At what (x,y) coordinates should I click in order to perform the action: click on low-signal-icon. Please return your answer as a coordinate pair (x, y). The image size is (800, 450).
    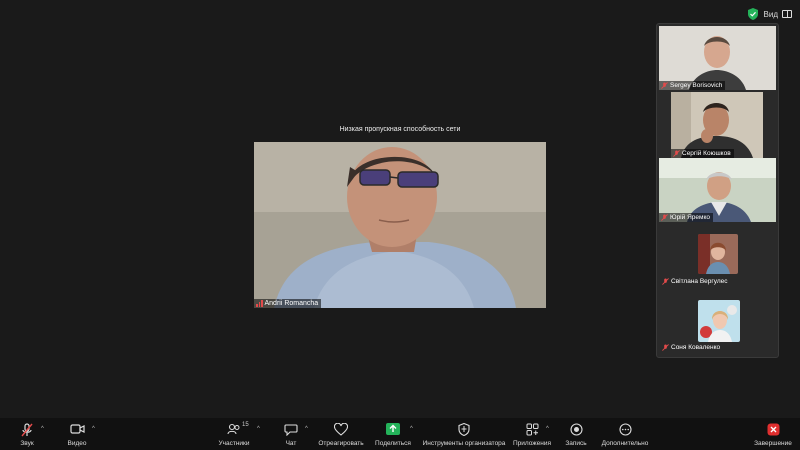
    Looking at the image, I should click on (259, 303).